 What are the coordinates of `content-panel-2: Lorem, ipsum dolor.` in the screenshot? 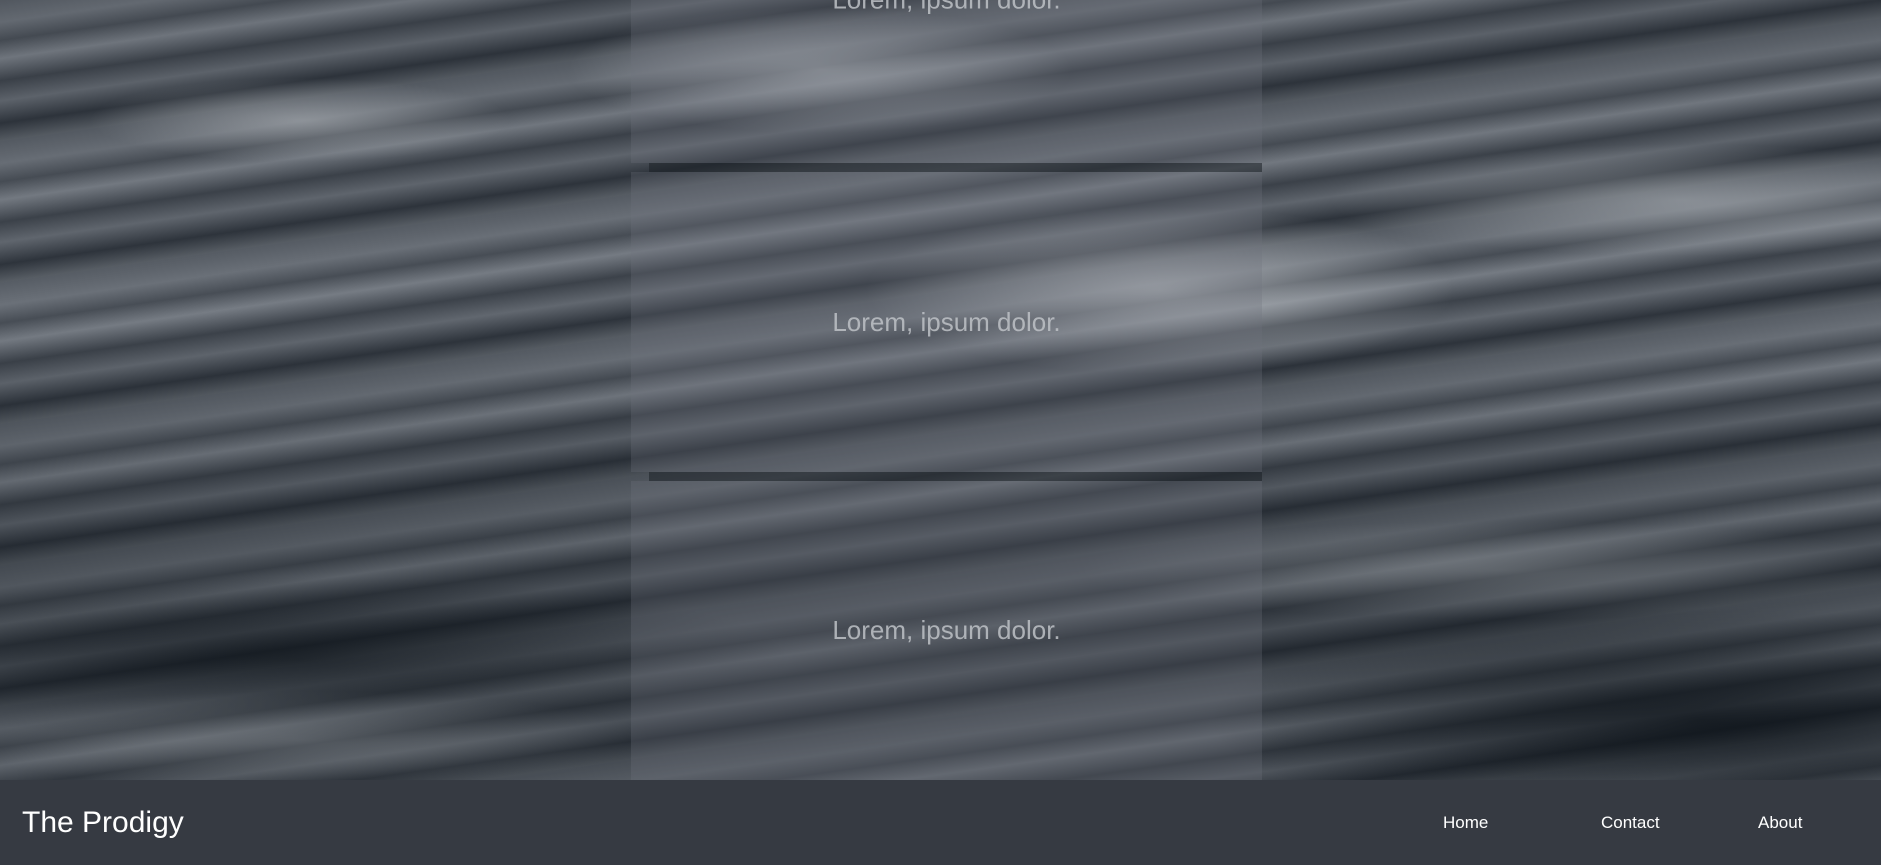 It's located at (946, 322).